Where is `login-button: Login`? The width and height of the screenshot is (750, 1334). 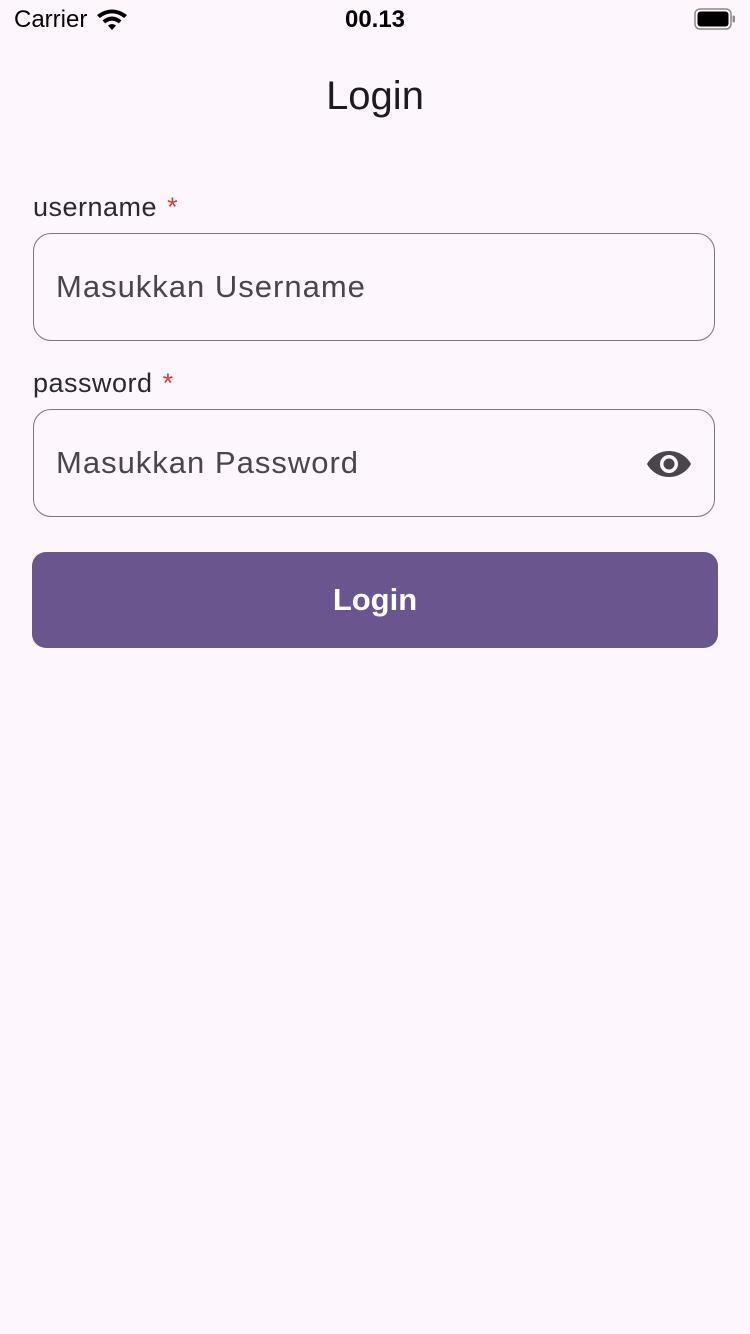 login-button: Login is located at coordinates (375, 600).